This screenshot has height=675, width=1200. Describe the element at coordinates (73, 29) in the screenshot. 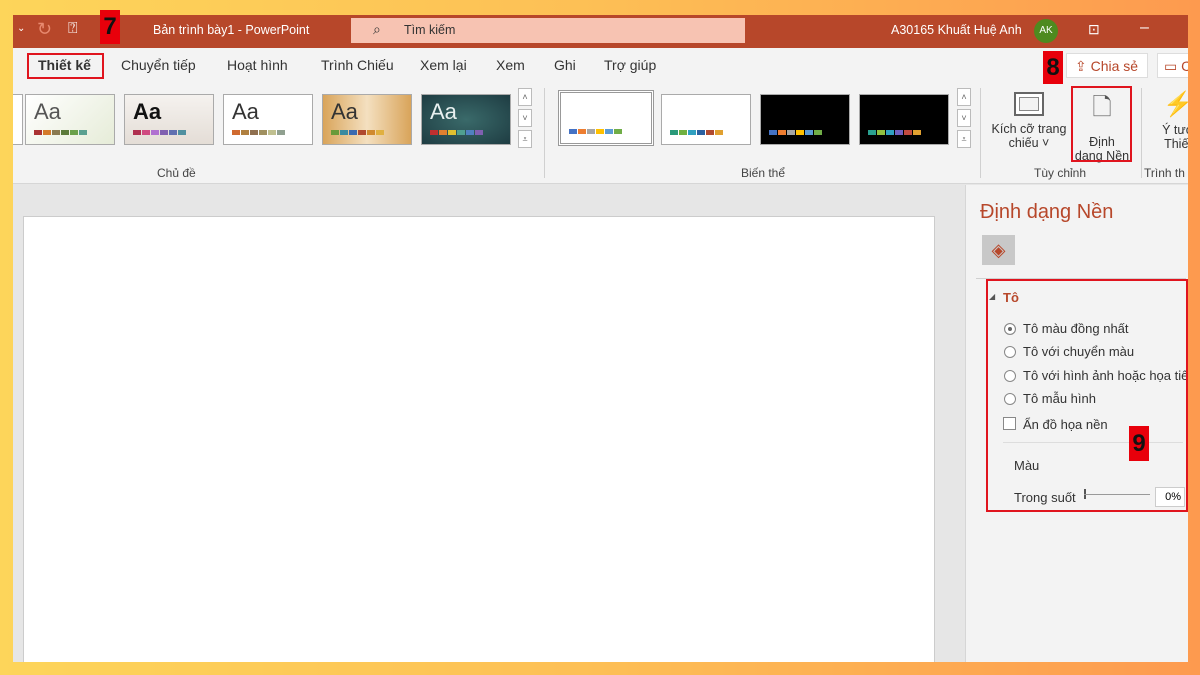

I see `slideshow-icon: ⍰` at that location.